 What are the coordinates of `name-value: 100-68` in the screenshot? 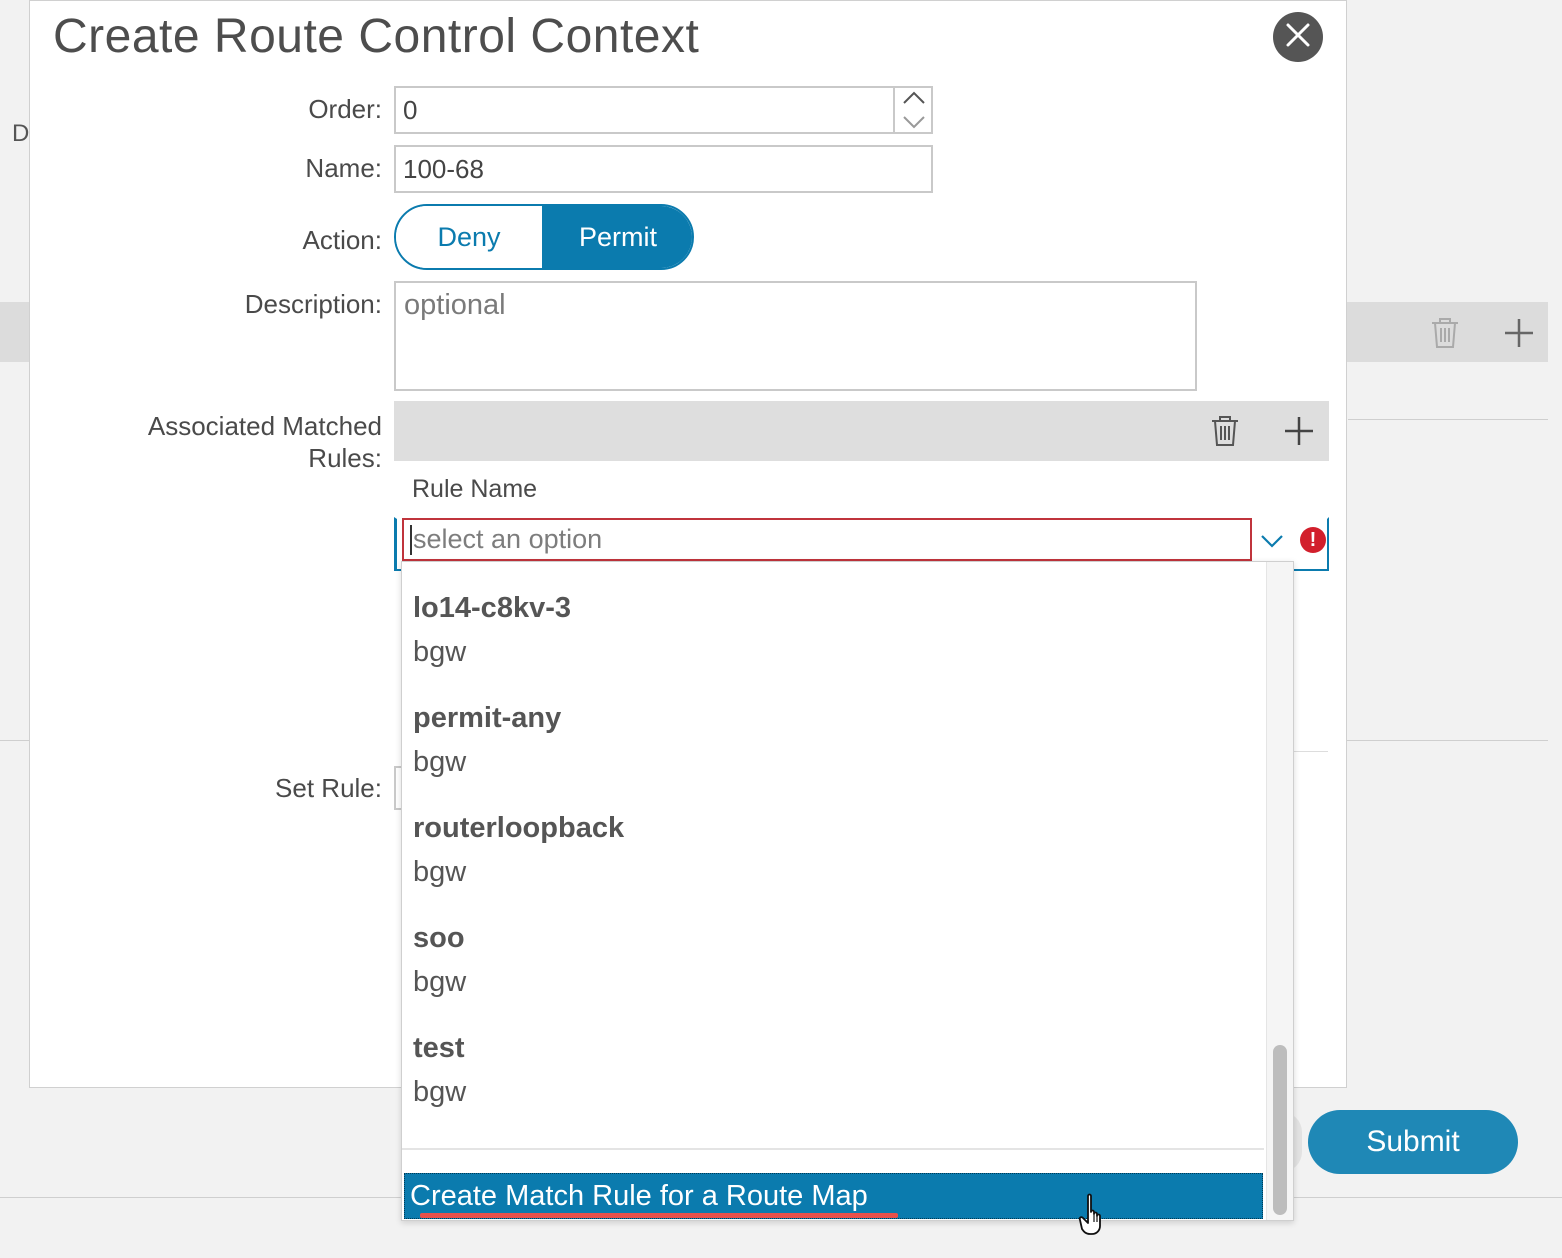 It's located at (443, 168).